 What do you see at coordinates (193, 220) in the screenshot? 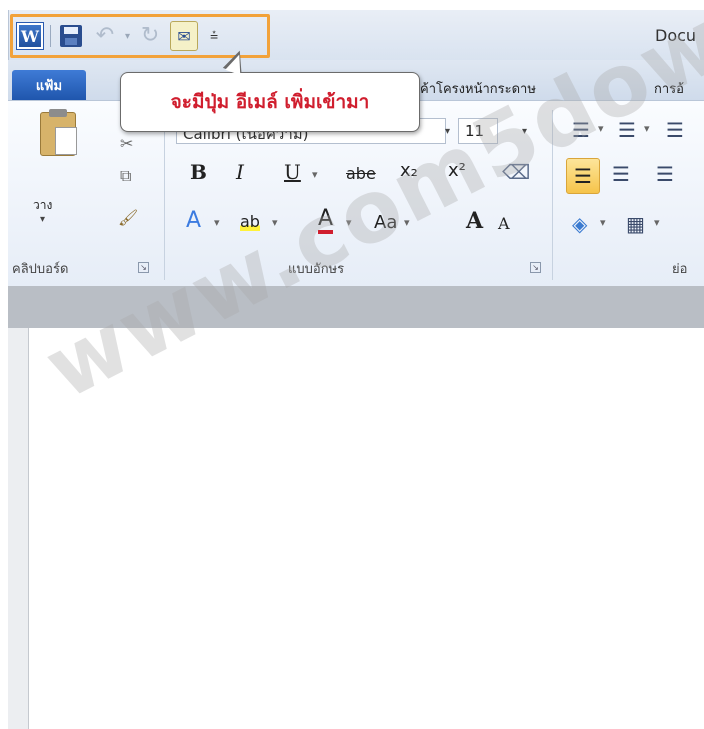
I see `text-effects-button: A` at bounding box center [193, 220].